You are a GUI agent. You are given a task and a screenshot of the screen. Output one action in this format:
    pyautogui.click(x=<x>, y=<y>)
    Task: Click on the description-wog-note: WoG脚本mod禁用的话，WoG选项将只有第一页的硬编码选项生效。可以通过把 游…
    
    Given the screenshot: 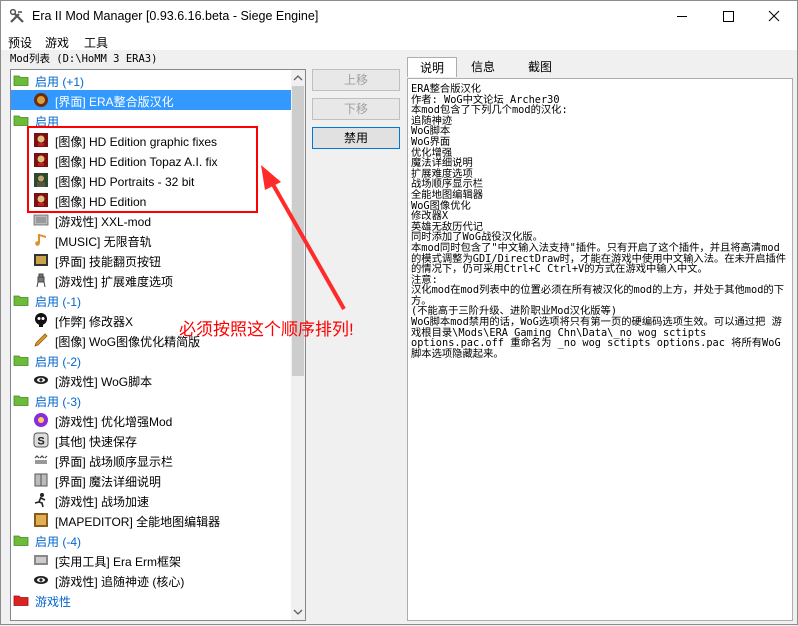 What is the action you would take?
    pyautogui.click(x=596, y=338)
    